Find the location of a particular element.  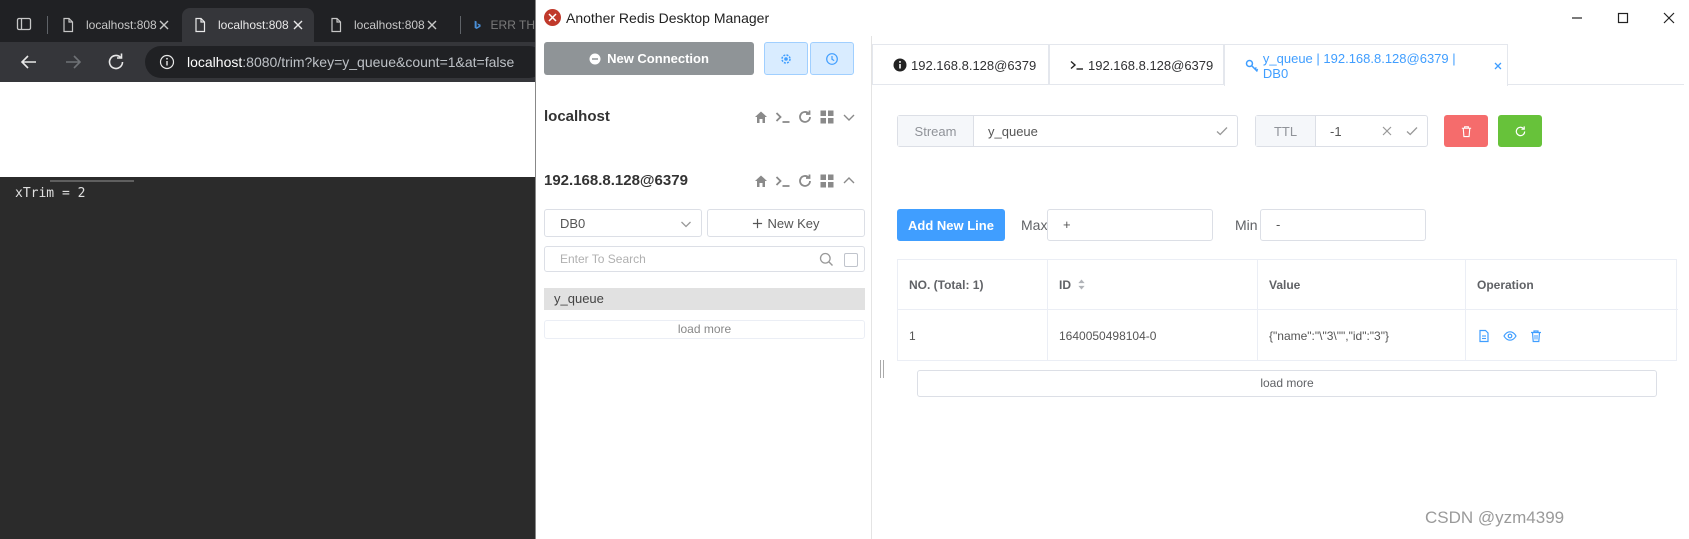

divider is located at coordinates (92, 181).